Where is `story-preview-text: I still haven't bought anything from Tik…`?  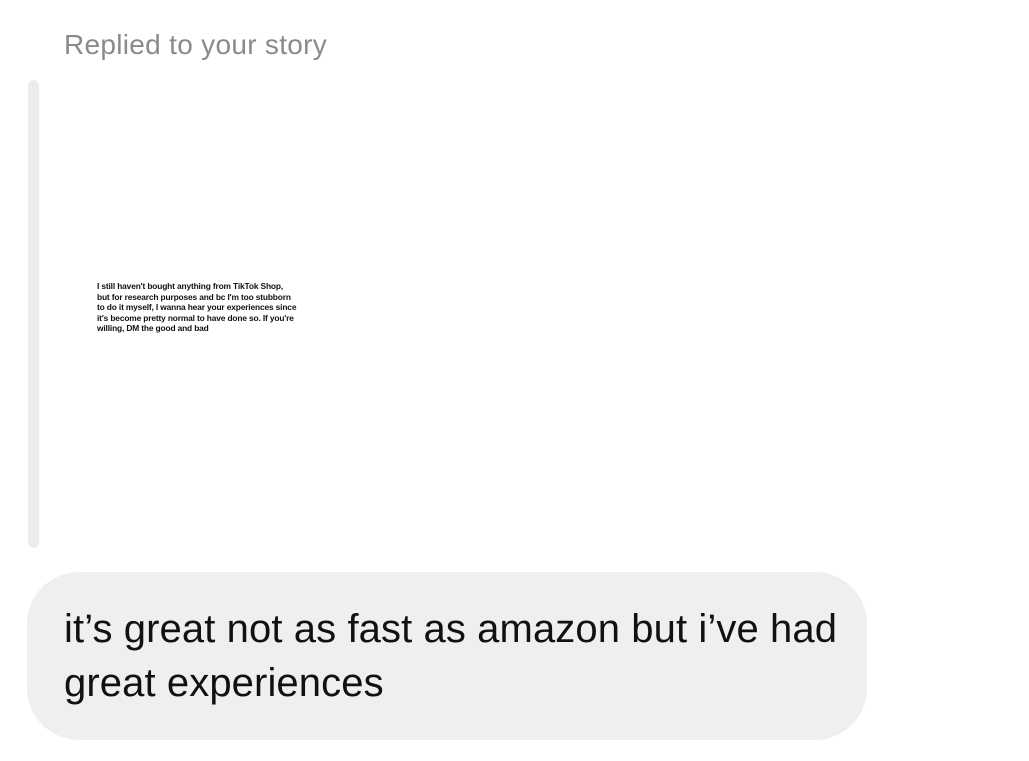
story-preview-text: I still haven't bought anything from Tik… is located at coordinates (197, 307).